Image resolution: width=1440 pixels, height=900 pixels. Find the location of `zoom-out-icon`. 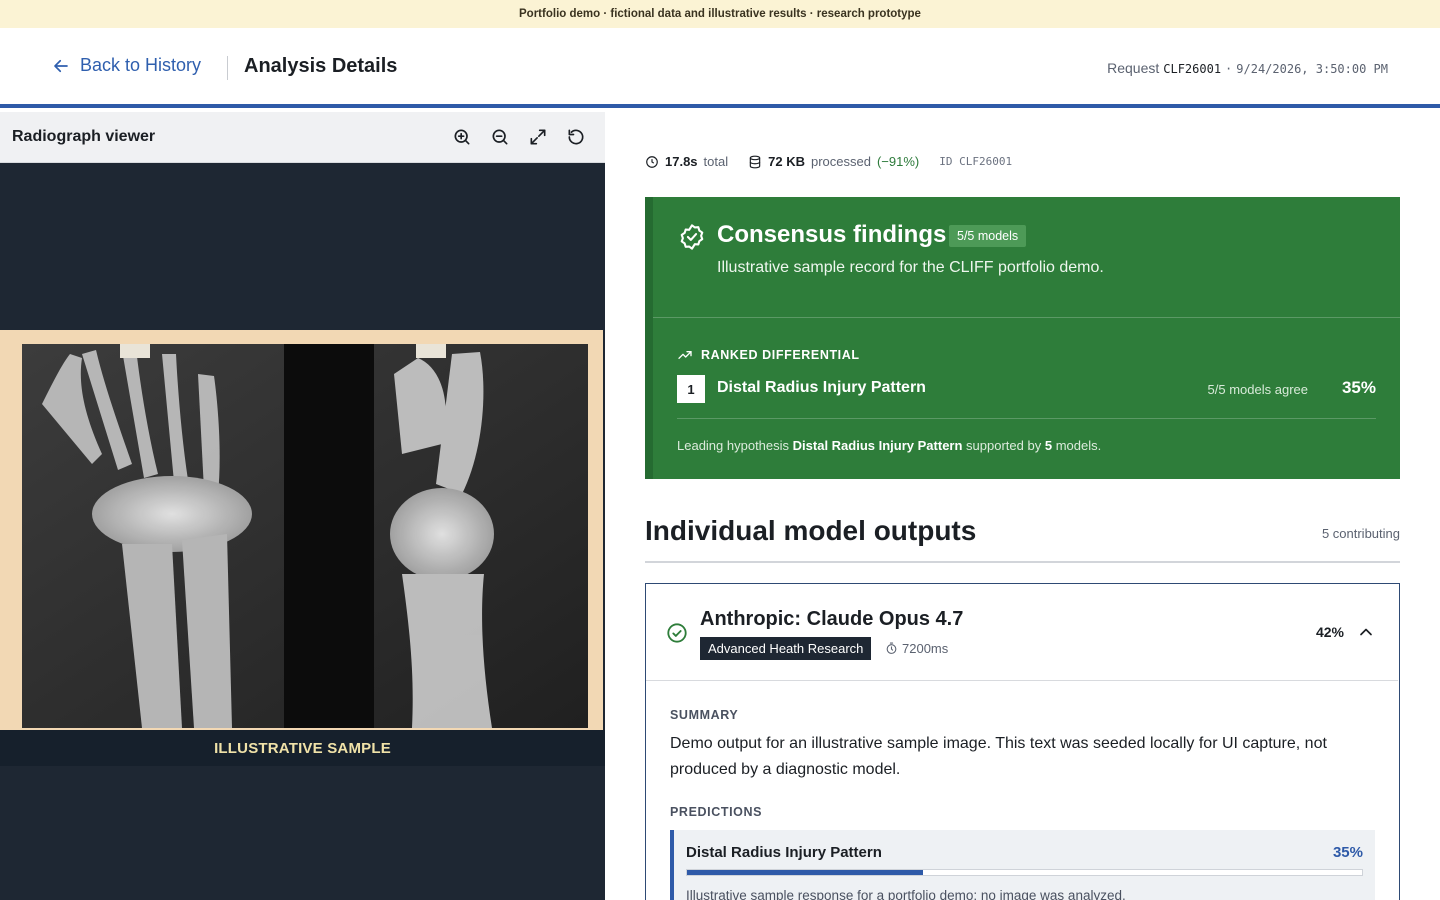

zoom-out-icon is located at coordinates (500, 137).